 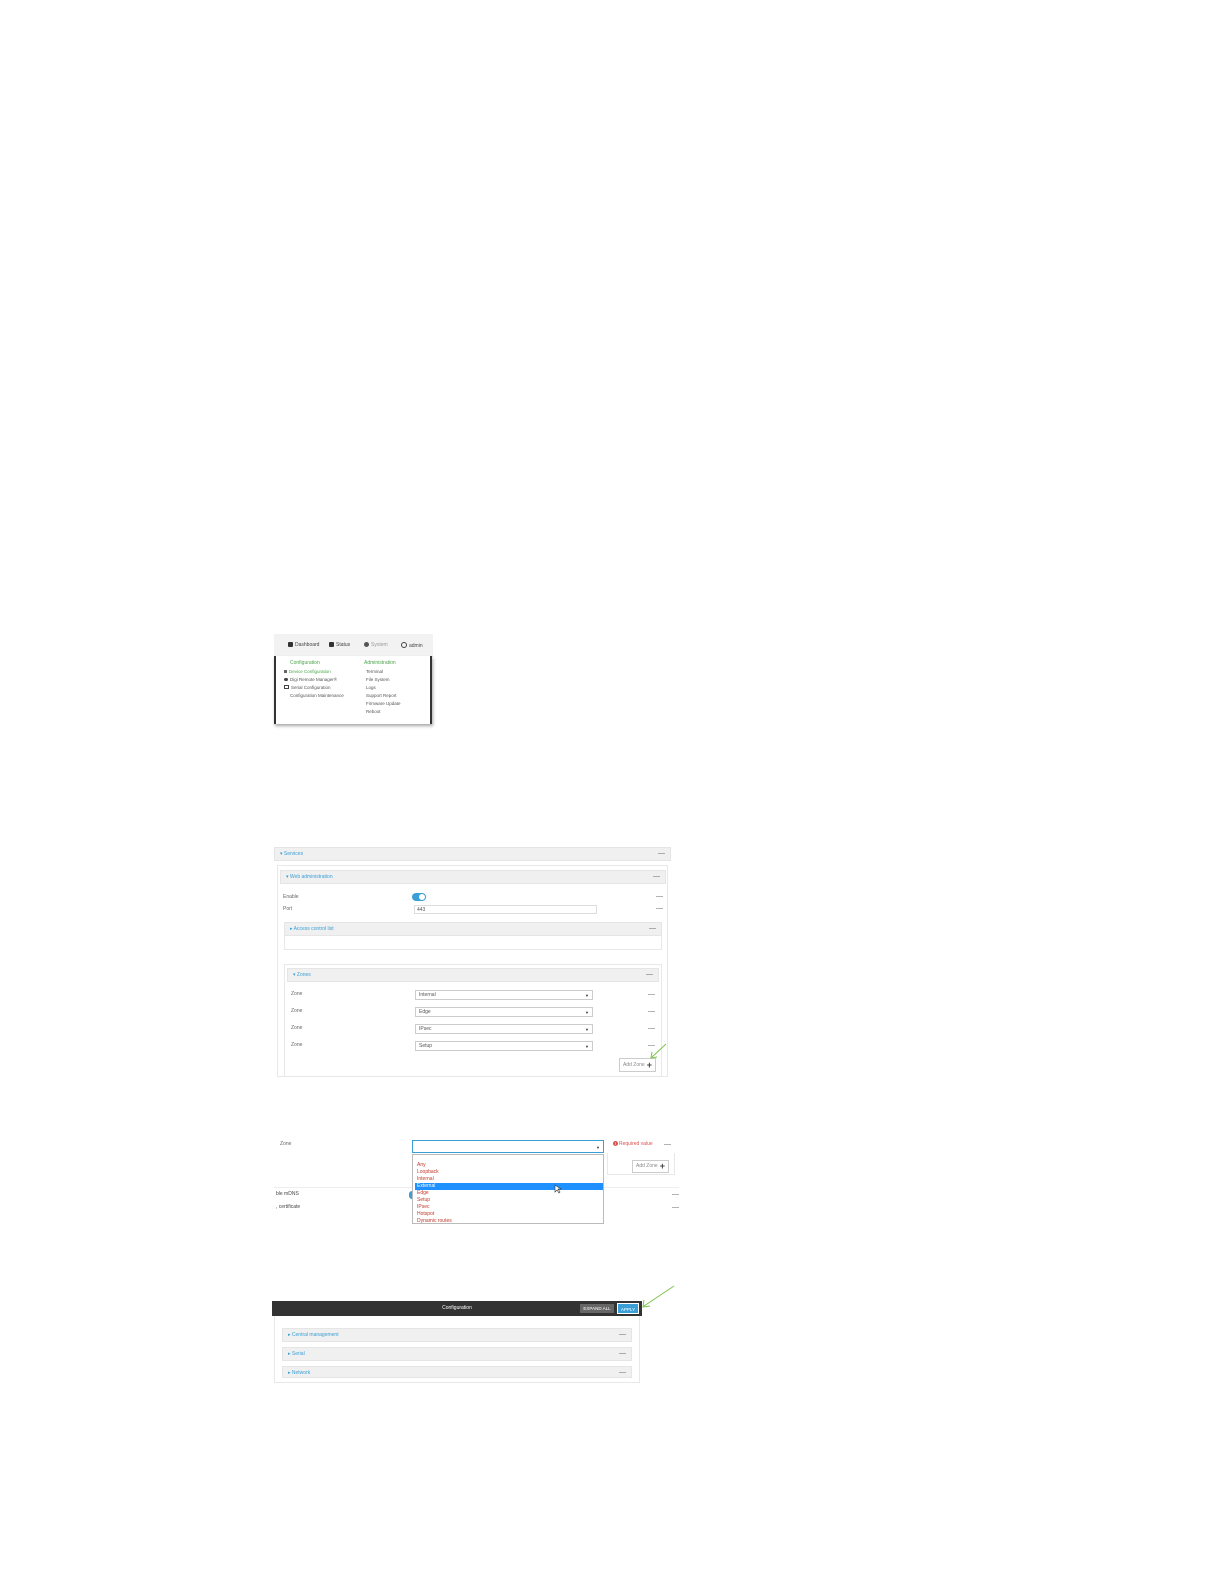 I want to click on zones-label: ▾ Zones, so click(x=302, y=975).